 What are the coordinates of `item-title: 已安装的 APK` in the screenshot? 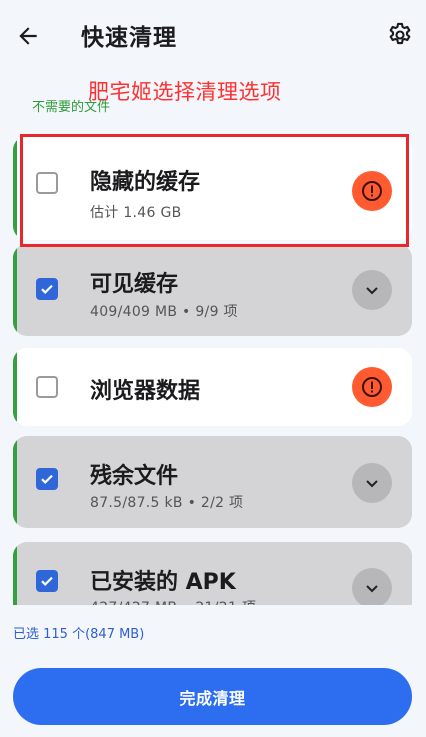 It's located at (163, 582).